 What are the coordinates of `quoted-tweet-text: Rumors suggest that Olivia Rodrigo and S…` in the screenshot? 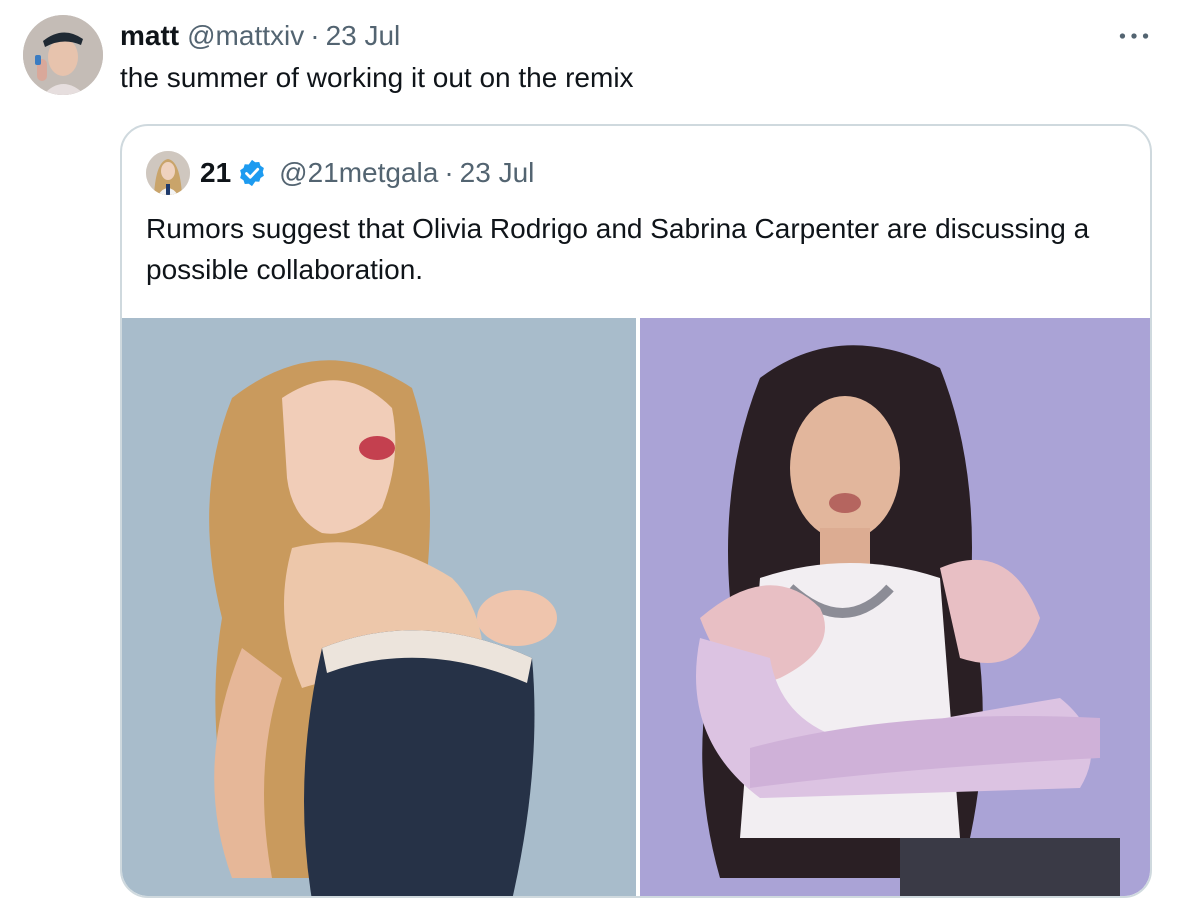 It's located at (618, 249).